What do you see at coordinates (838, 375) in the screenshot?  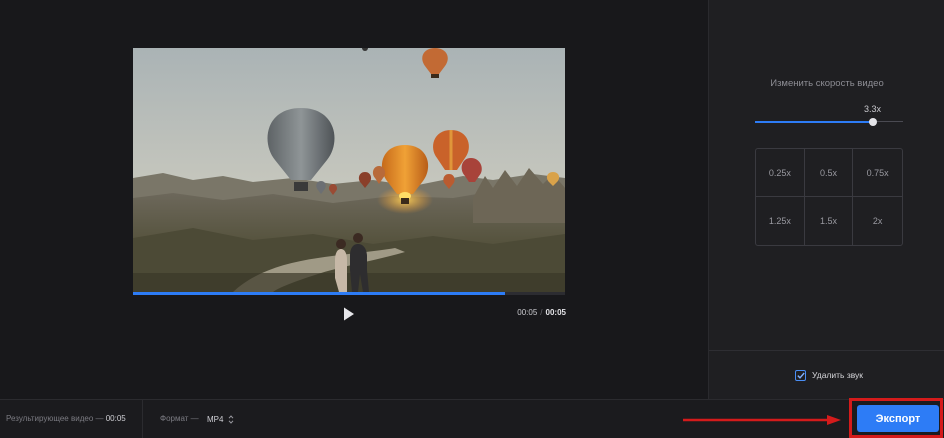 I see `remove-audio-label: Удалить звук` at bounding box center [838, 375].